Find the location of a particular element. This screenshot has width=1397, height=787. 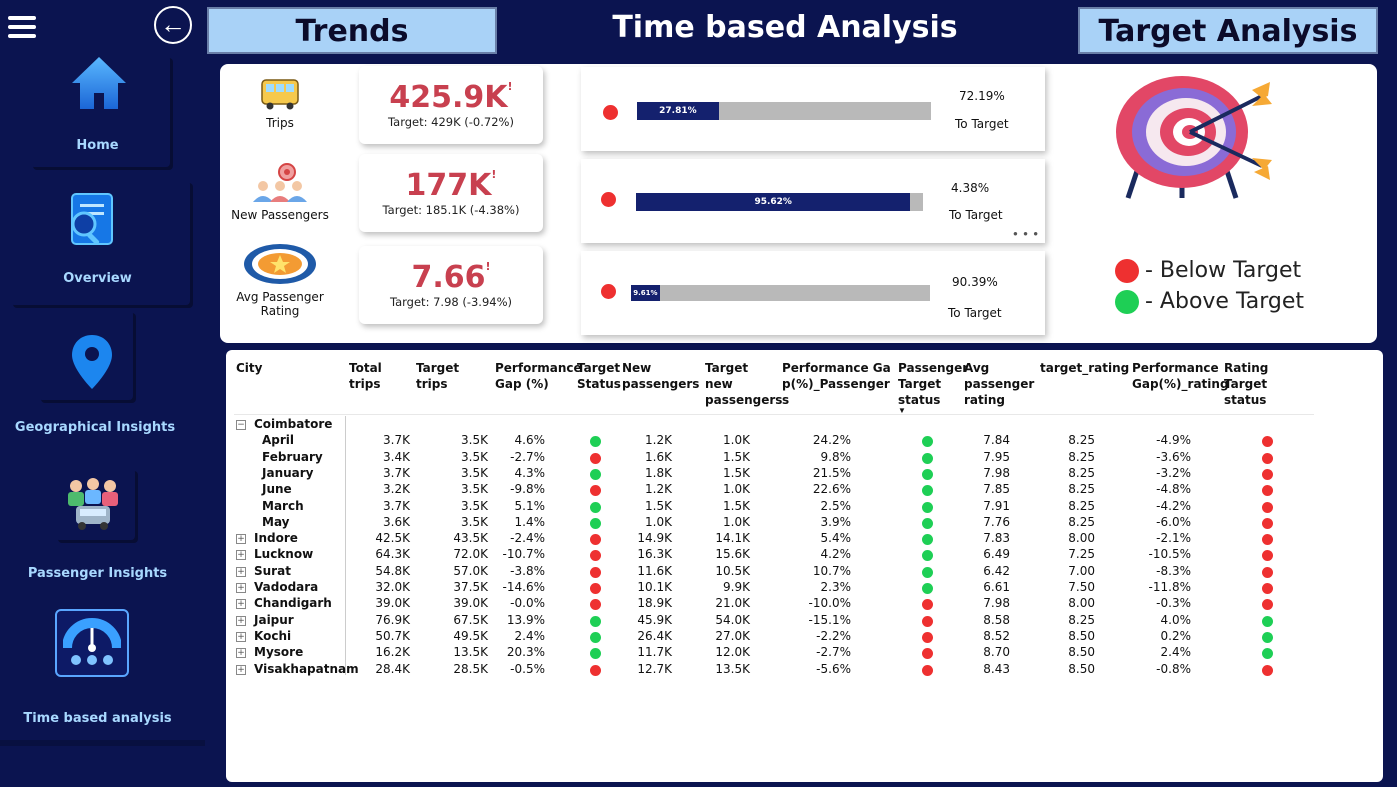

sidebar-divider is located at coordinates (102, 743).